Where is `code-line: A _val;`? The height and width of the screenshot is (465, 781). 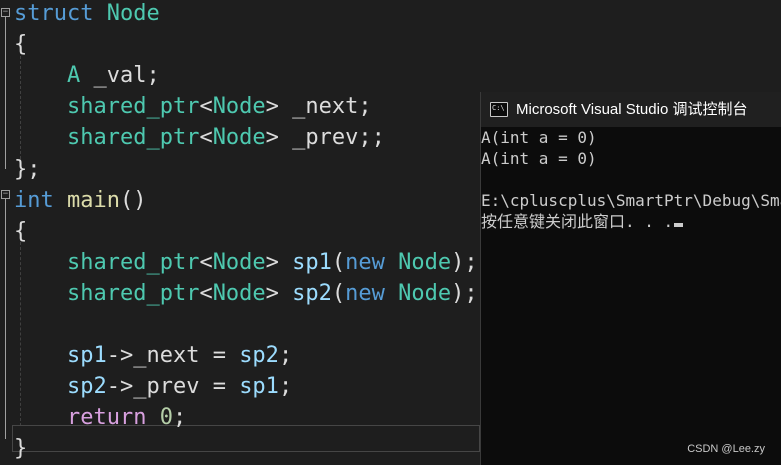
code-line: A _val; is located at coordinates (87, 75).